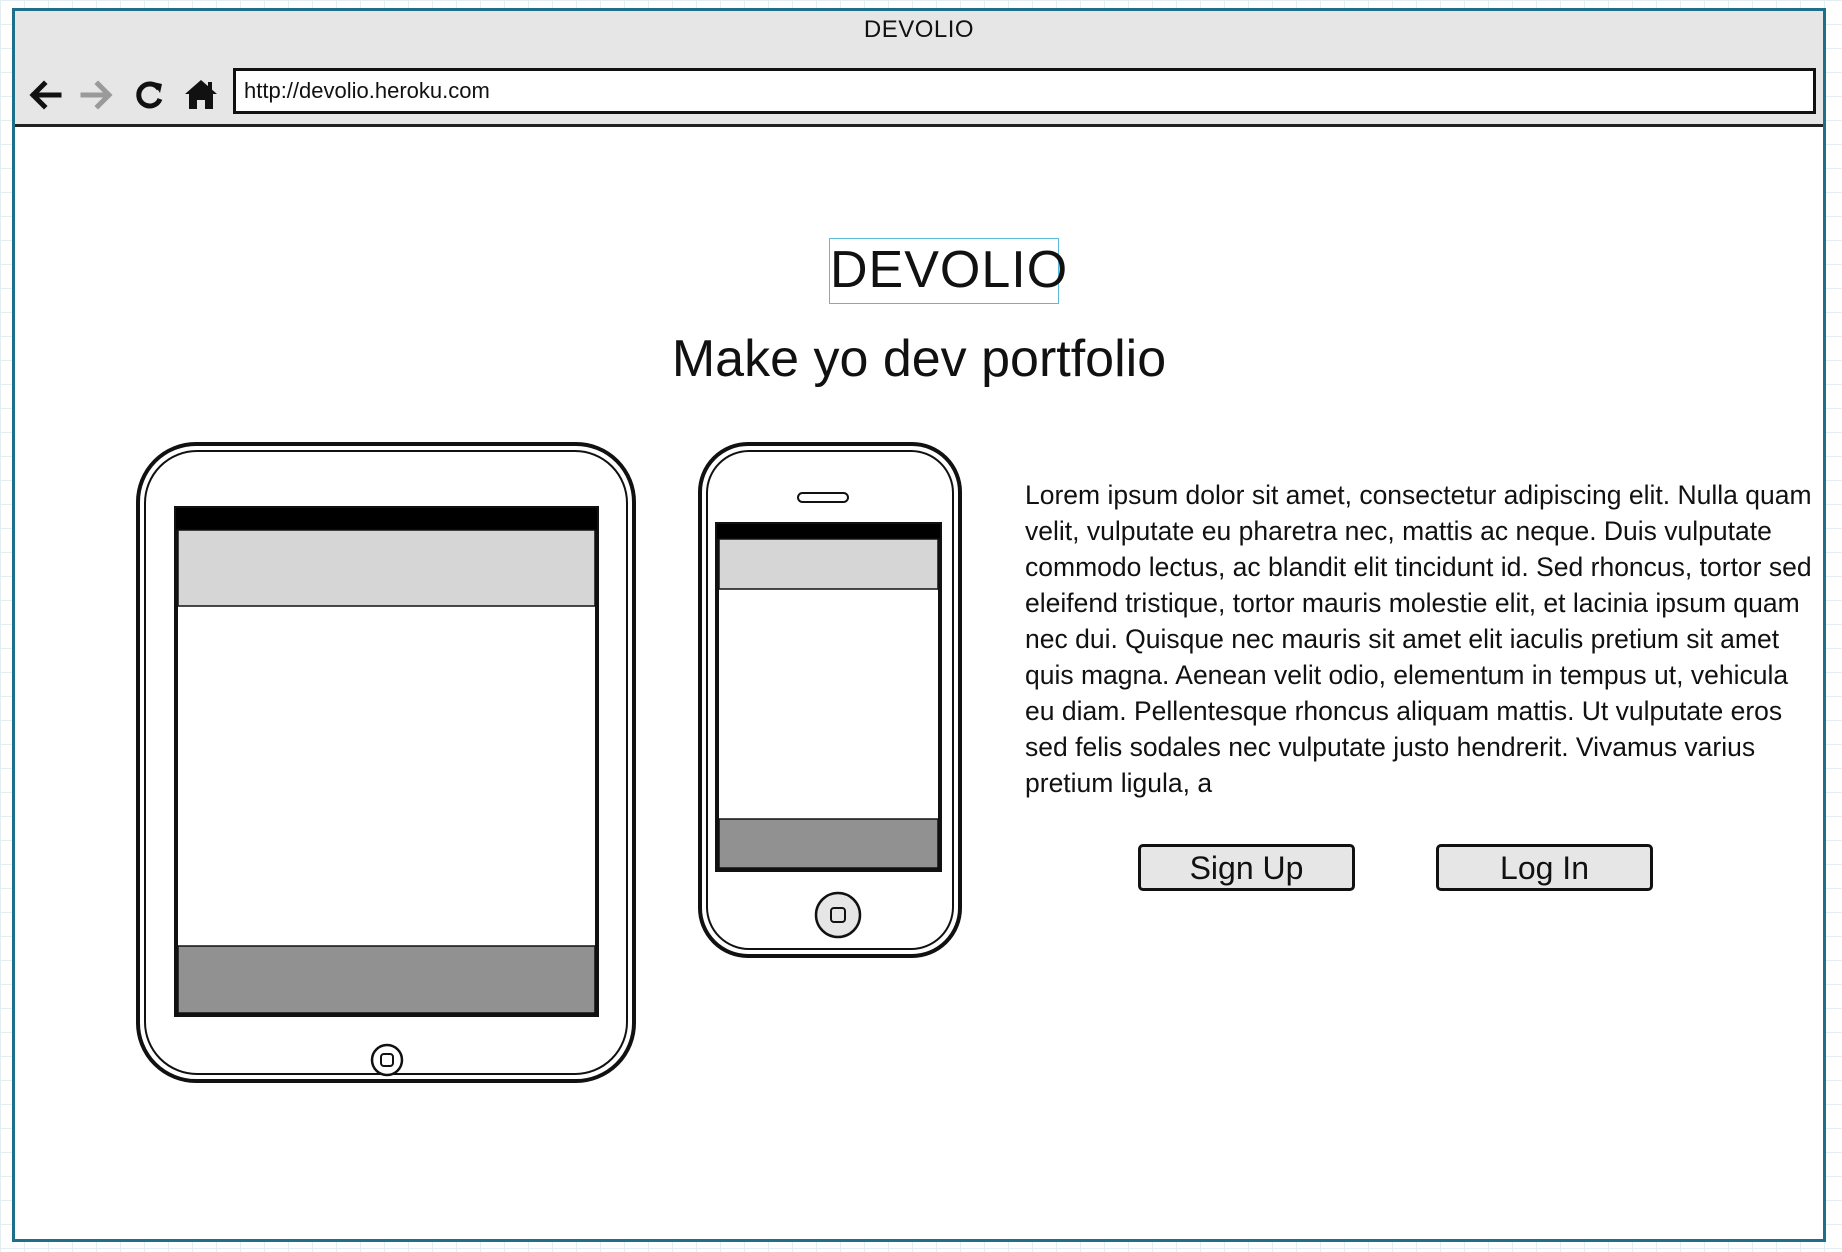  What do you see at coordinates (1024, 91) in the screenshot?
I see `url-input: http://devolio.heroku.com` at bounding box center [1024, 91].